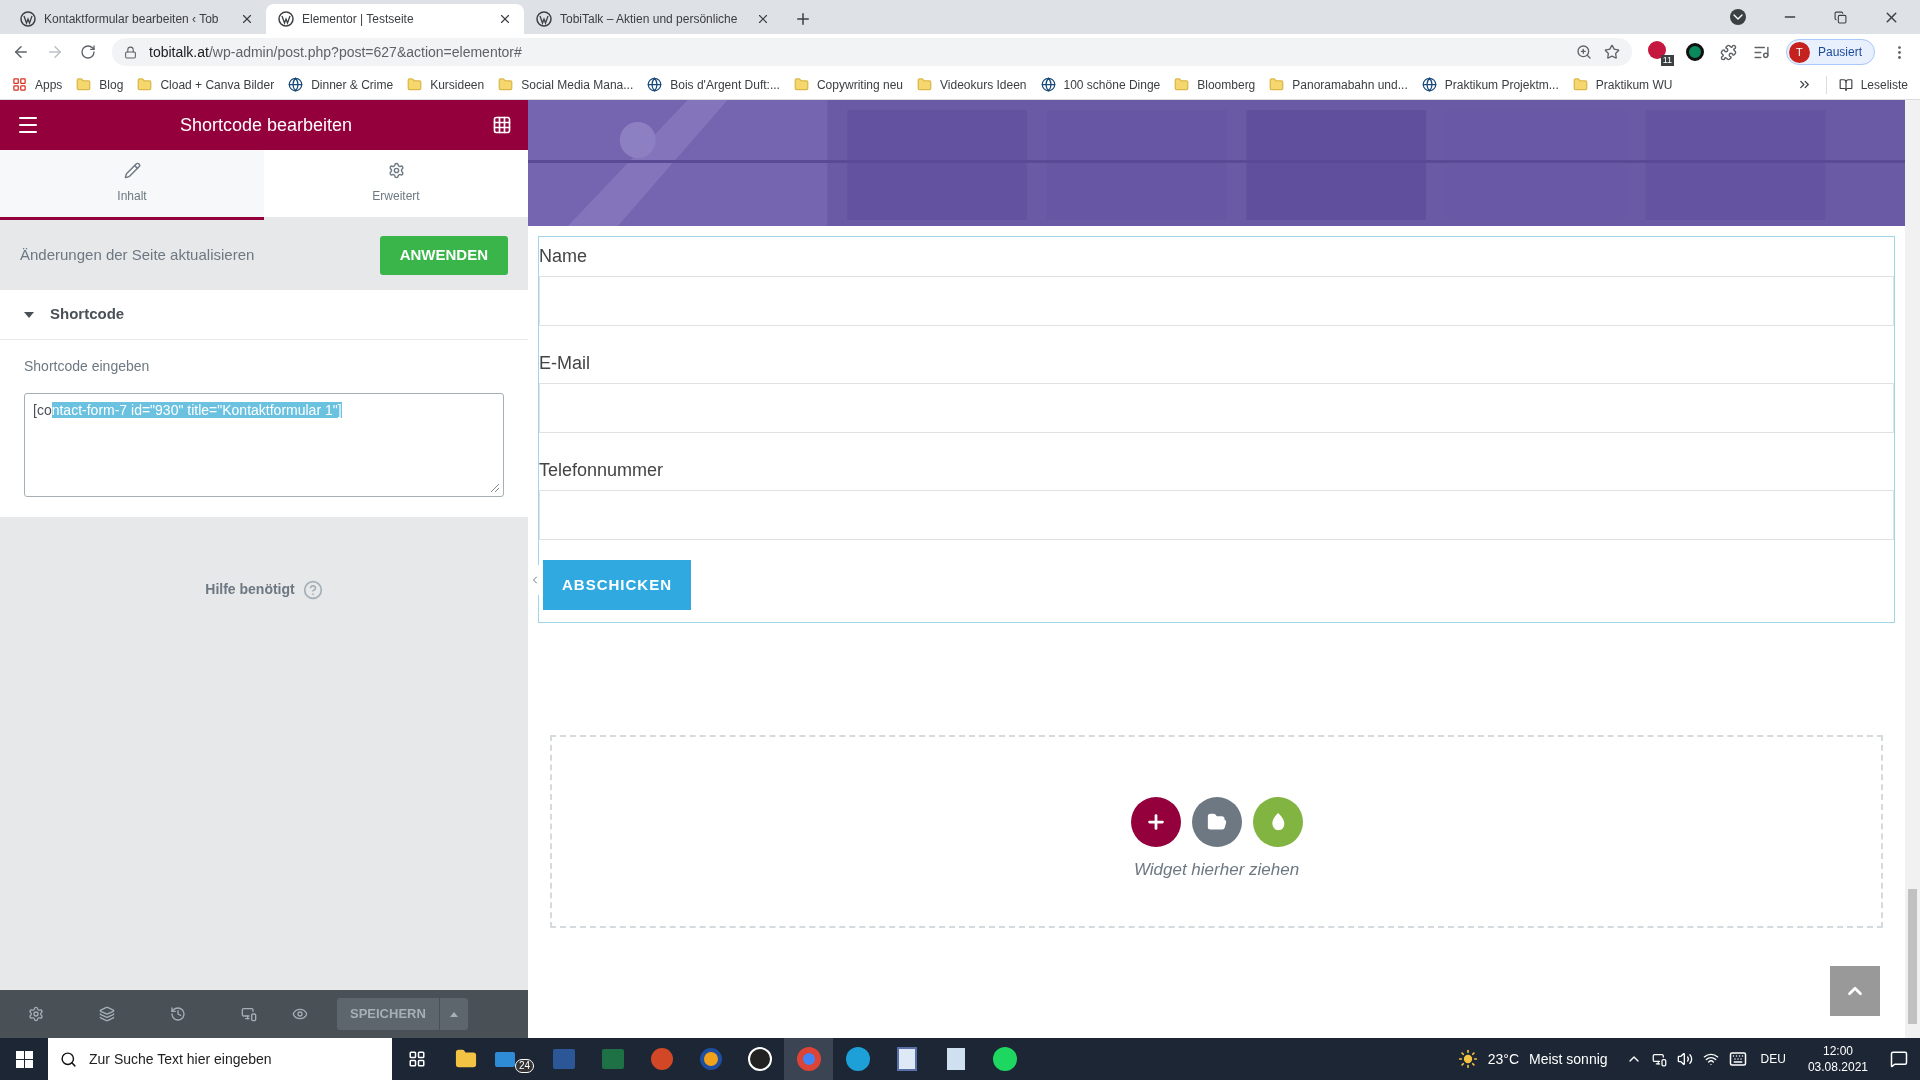  What do you see at coordinates (312, 589) in the screenshot?
I see `help-icon` at bounding box center [312, 589].